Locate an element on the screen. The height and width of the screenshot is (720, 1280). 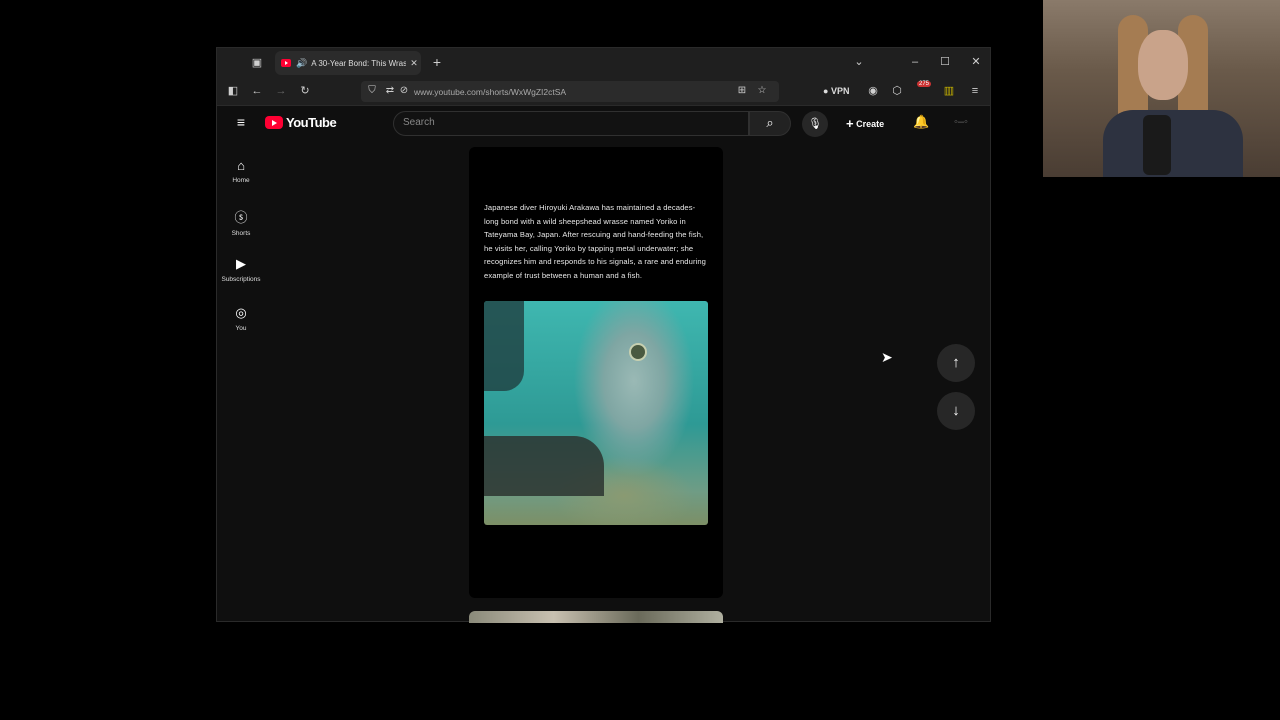
voice-search-button: 🎙 is located at coordinates (815, 124).